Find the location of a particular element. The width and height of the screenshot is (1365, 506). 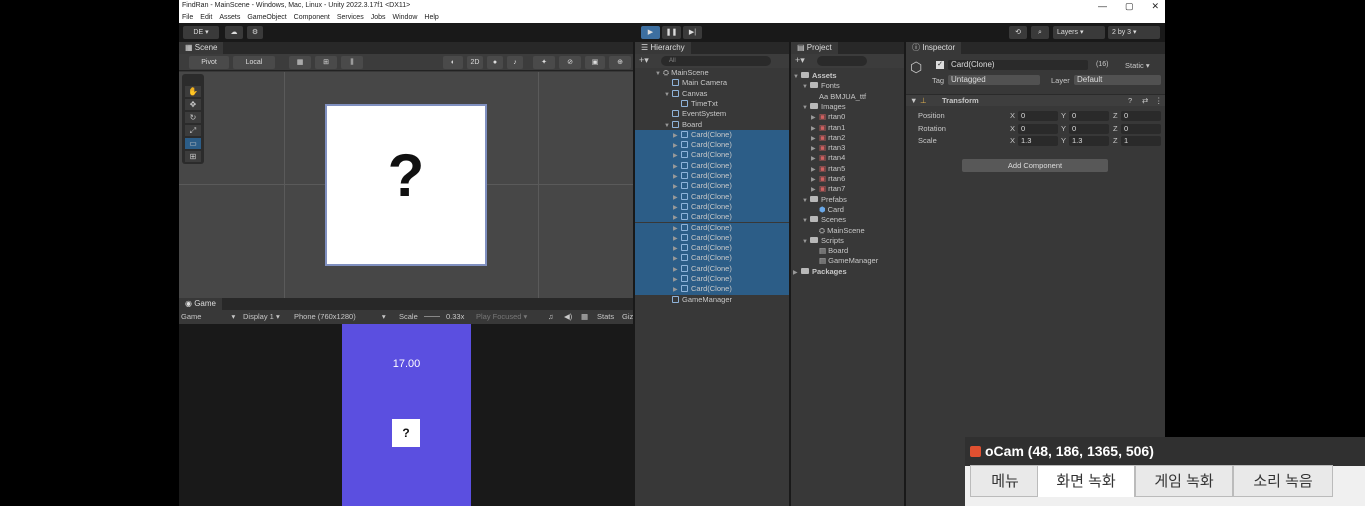

hierarchy-item: Main Camera is located at coordinates (712, 83).